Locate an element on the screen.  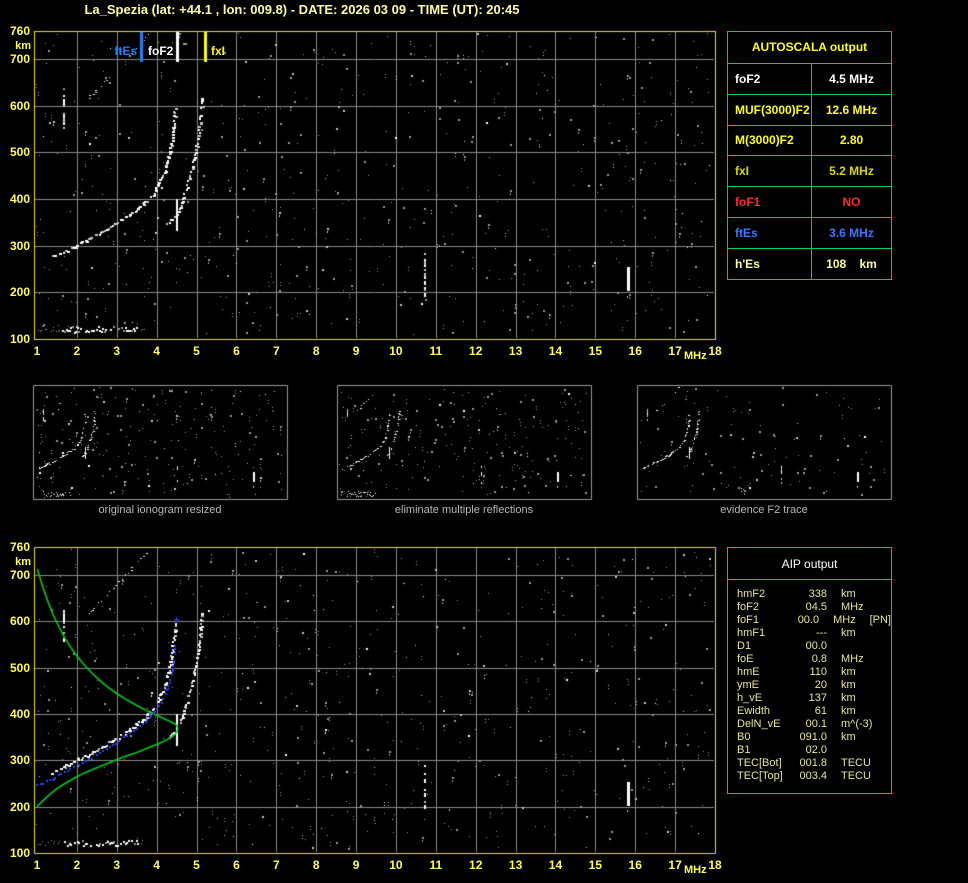
aip-row-label: foF2 is located at coordinates (748, 607).